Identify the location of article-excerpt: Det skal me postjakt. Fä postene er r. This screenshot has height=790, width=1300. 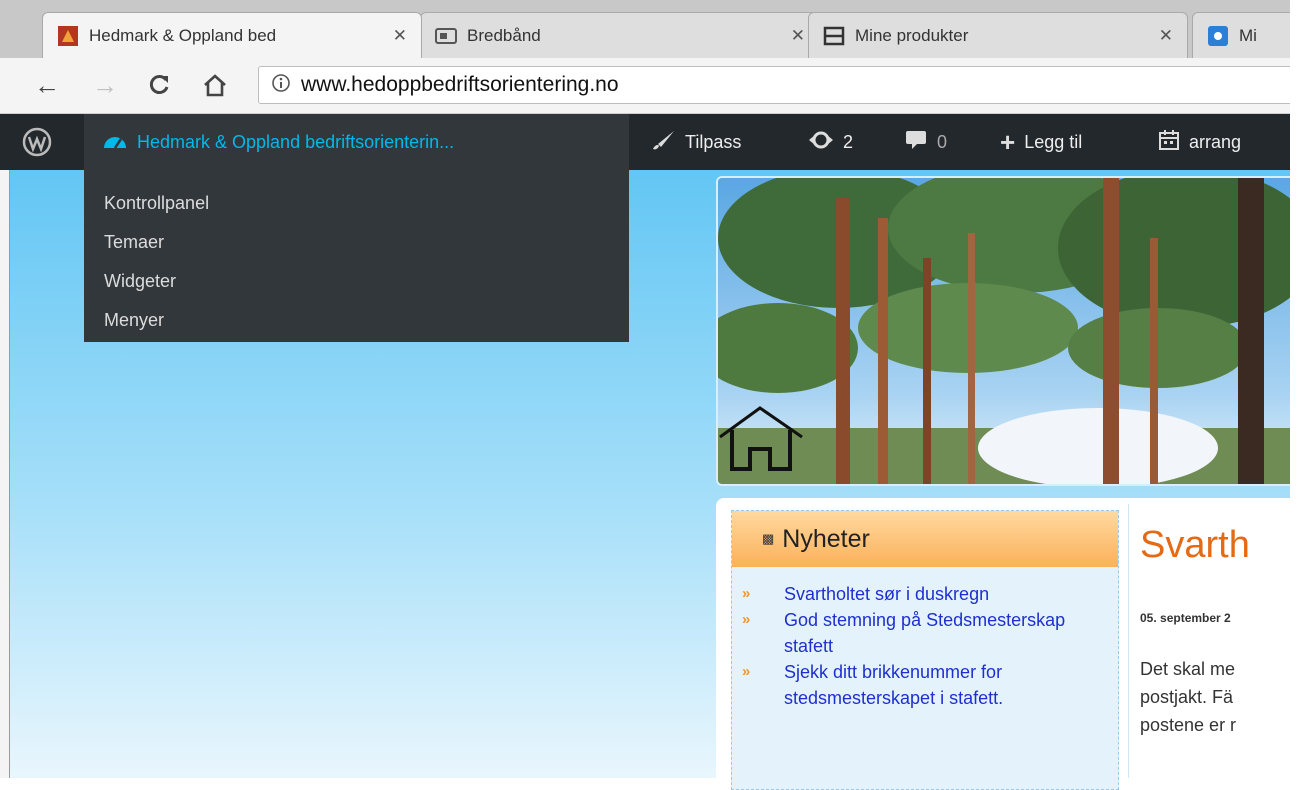
(1220, 697).